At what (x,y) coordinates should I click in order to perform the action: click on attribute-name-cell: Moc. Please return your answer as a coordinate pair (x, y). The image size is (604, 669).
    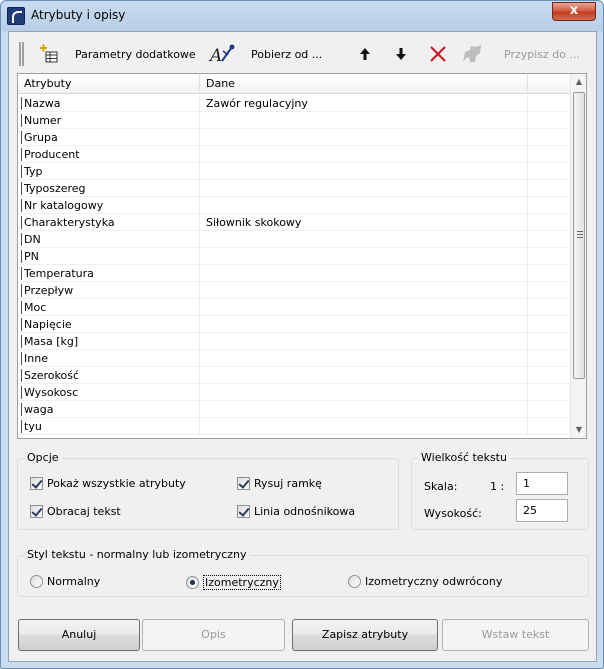
    Looking at the image, I should click on (109, 307).